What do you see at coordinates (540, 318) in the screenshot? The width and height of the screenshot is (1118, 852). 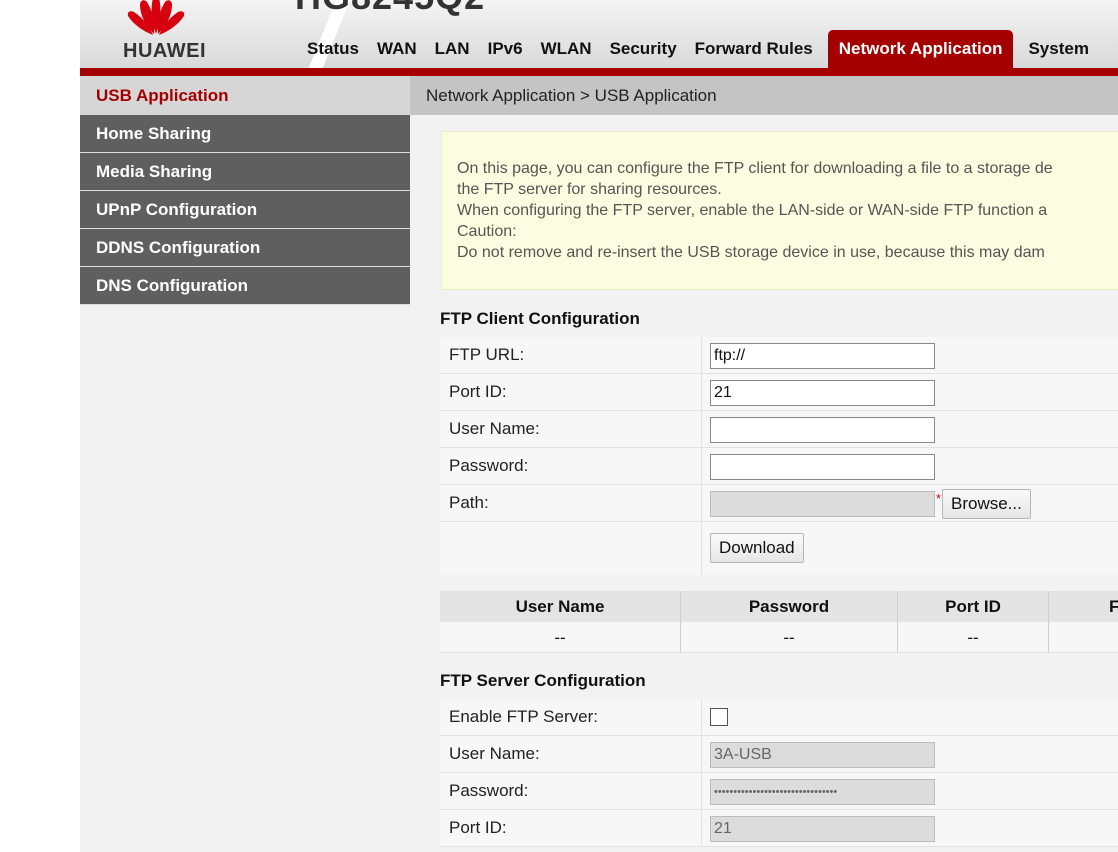 I see `ftp-client-title: FTP Client Configuration` at bounding box center [540, 318].